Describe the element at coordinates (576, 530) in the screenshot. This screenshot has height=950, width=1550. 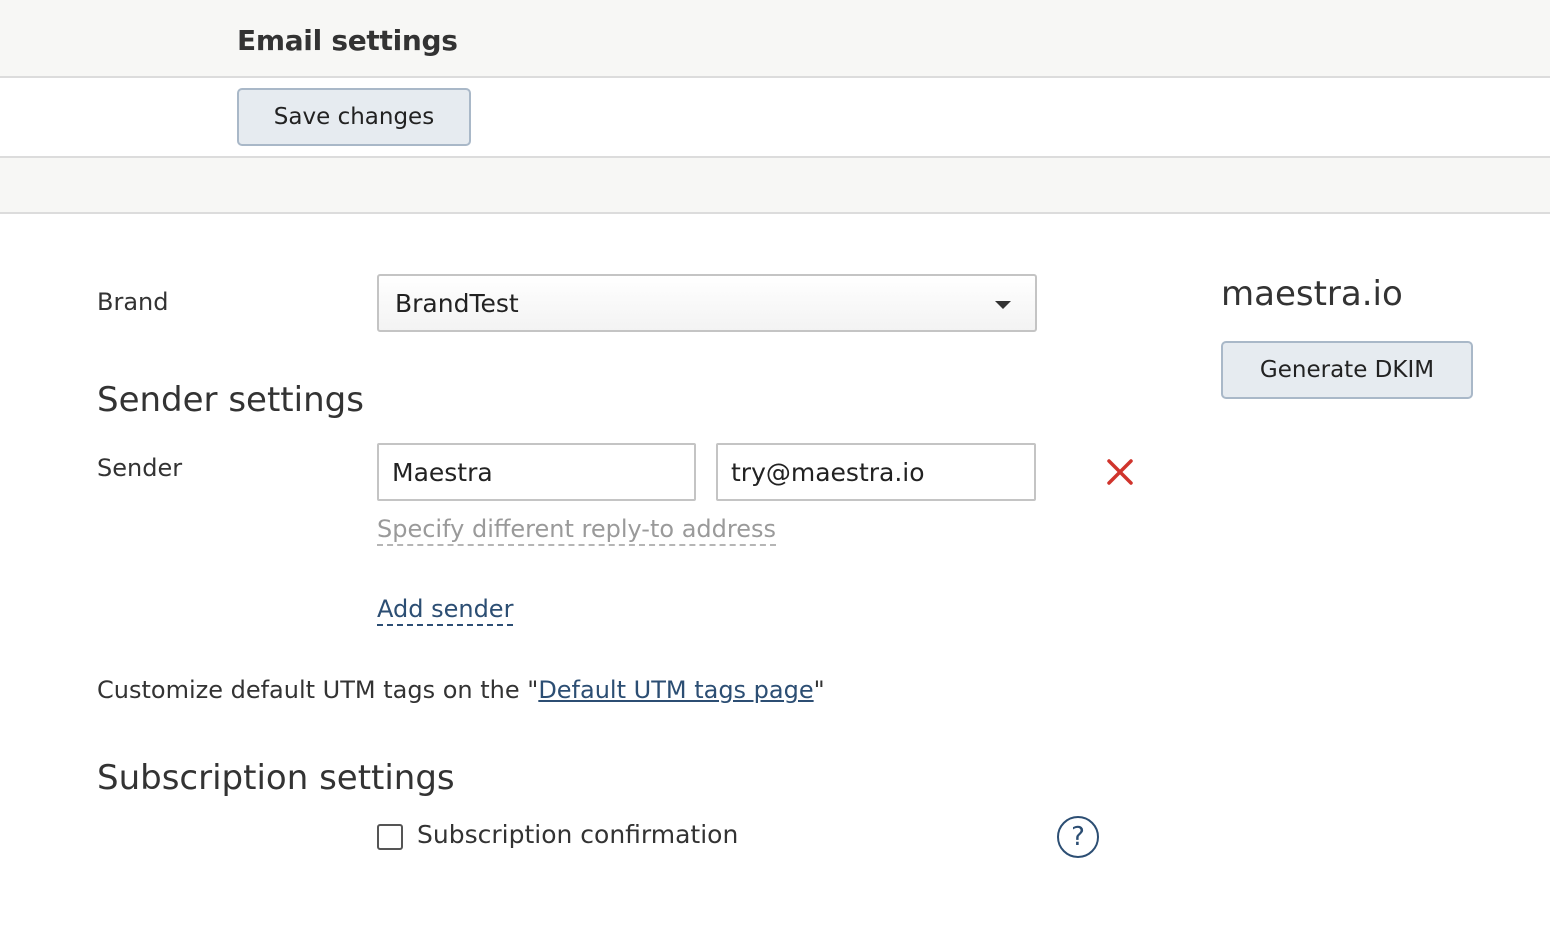
I see `reply-to-link: Specify different reply-to address` at that location.